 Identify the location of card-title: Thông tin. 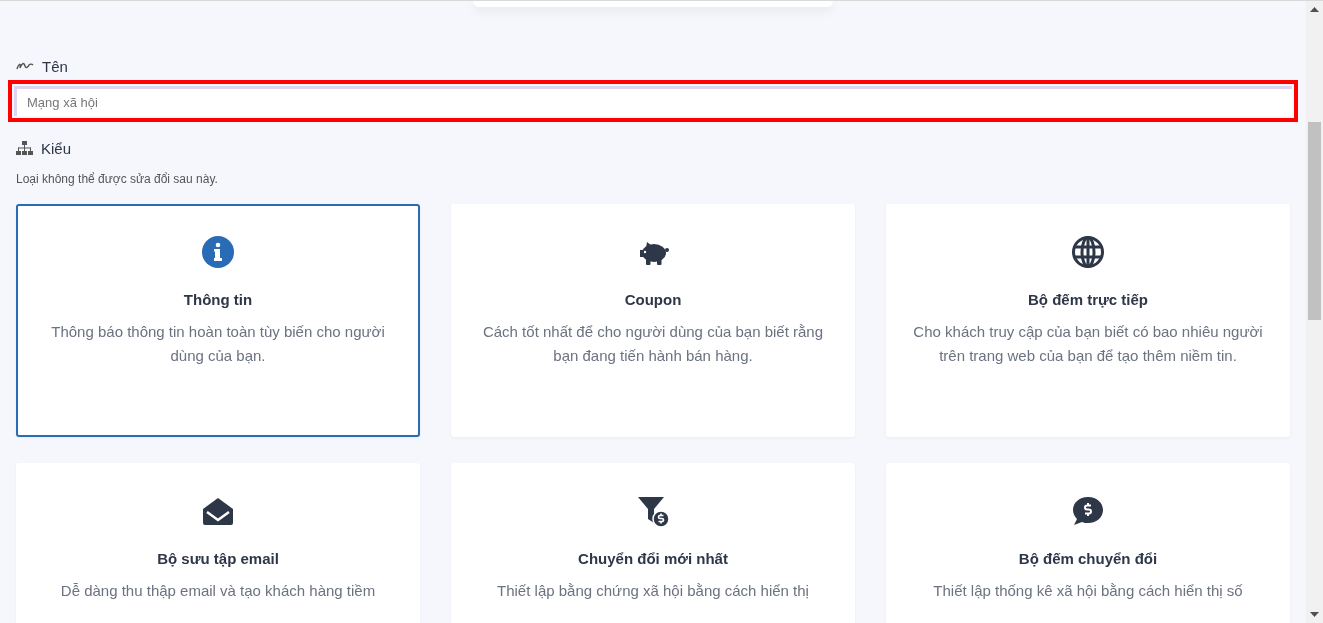
(218, 299).